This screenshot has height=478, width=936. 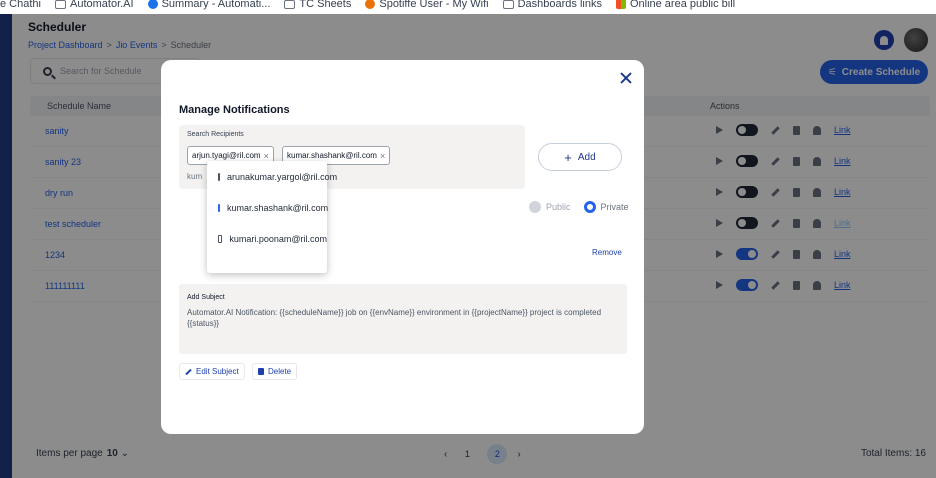 What do you see at coordinates (325, 5) in the screenshot?
I see `bookmark-label: TC Sheets` at bounding box center [325, 5].